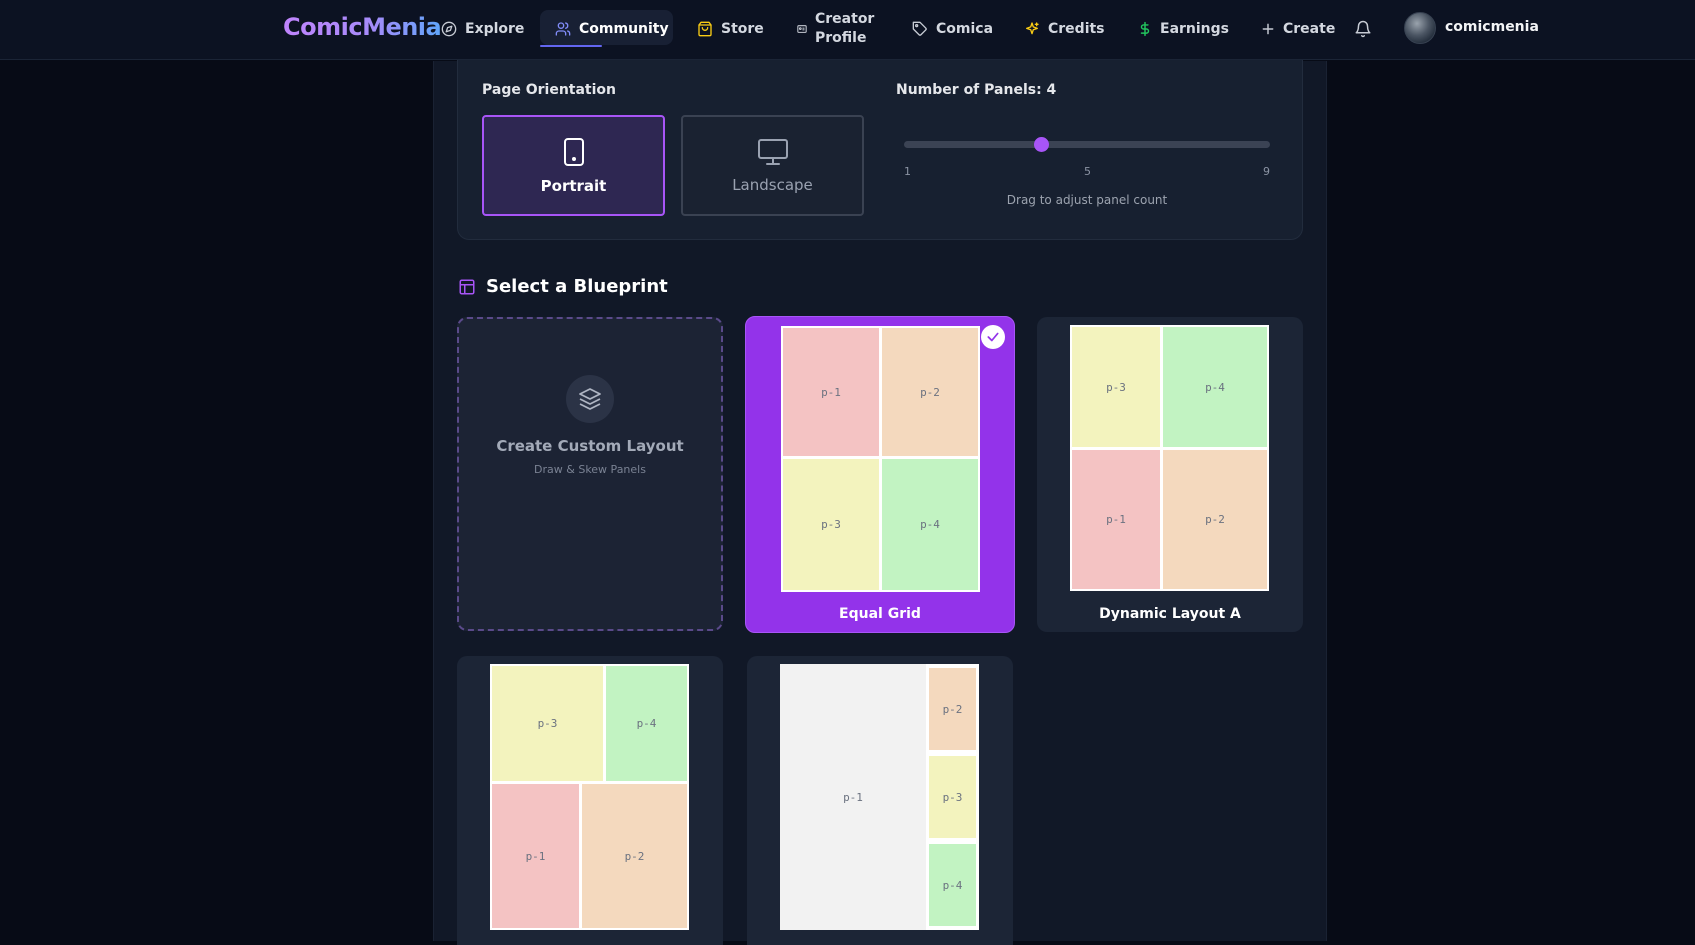 Image resolution: width=1695 pixels, height=945 pixels. I want to click on blueprint-dynamic-layout-a: p-3 p-4 p-1 p-2 Dynamic Layout A, so click(1170, 474).